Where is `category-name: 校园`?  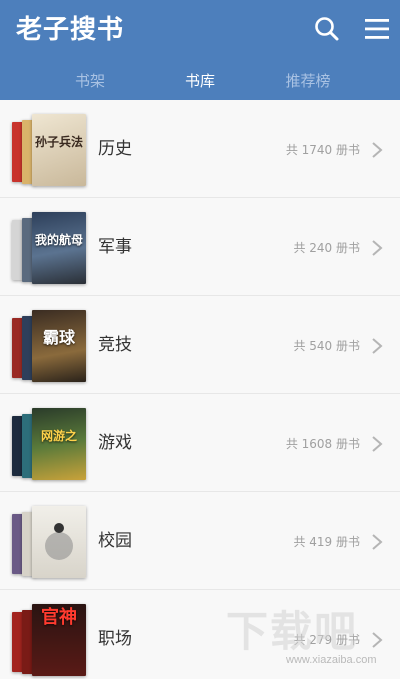
category-name: 校园 is located at coordinates (115, 541).